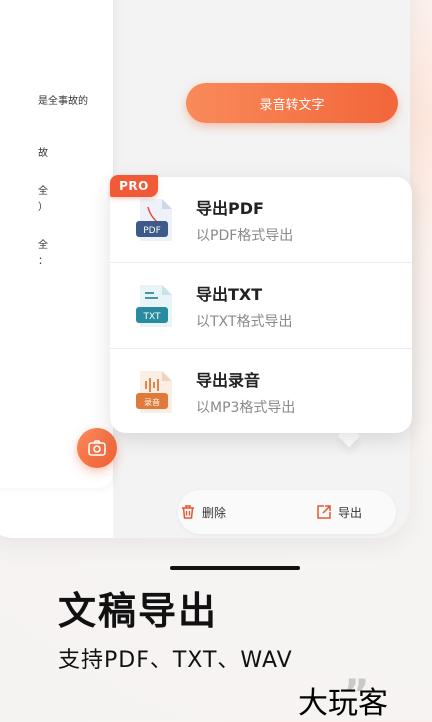 The width and height of the screenshot is (432, 722). Describe the element at coordinates (43, 207) in the screenshot. I see `doc-text-line: ）` at that location.